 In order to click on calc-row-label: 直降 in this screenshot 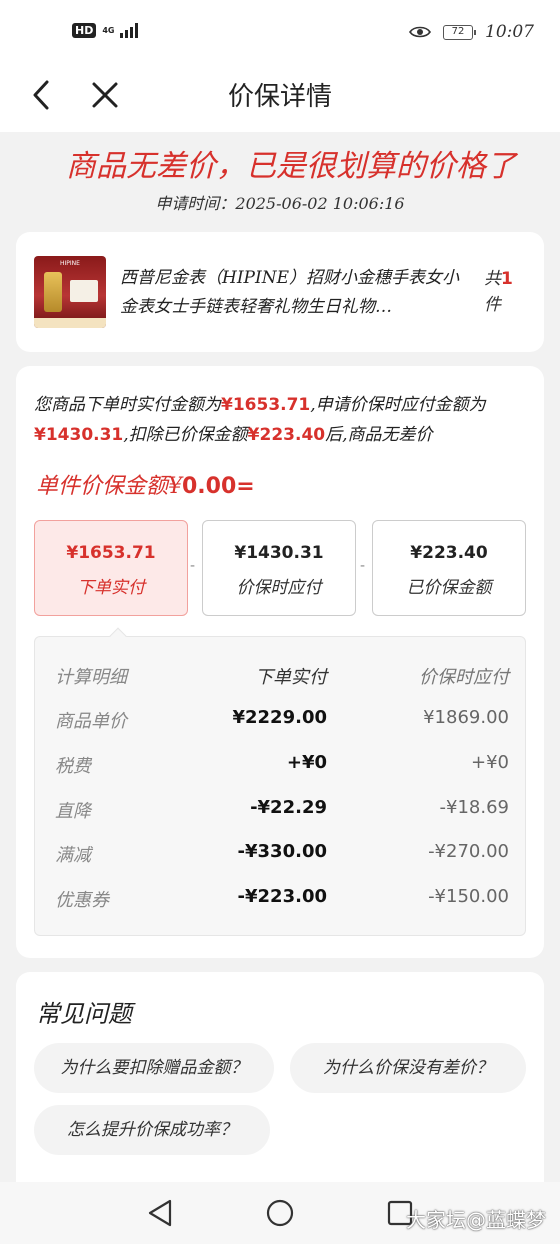, I will do `click(73, 811)`.